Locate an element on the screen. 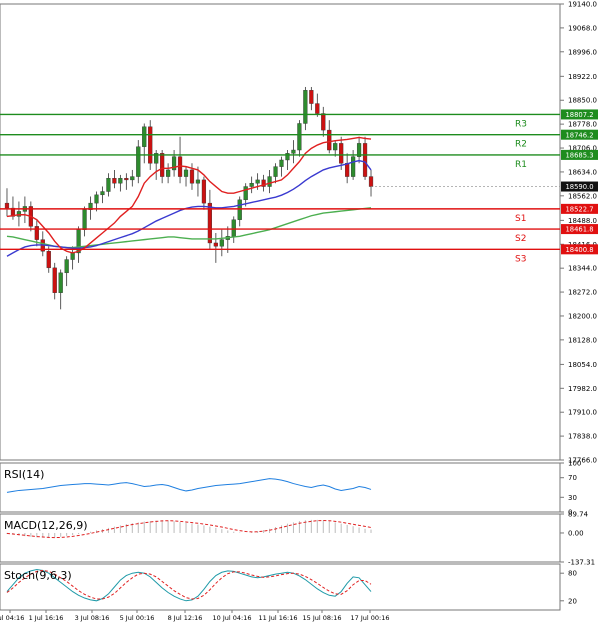 This screenshot has height=625, width=600. rsi-panel-frame is located at coordinates (280, 487).